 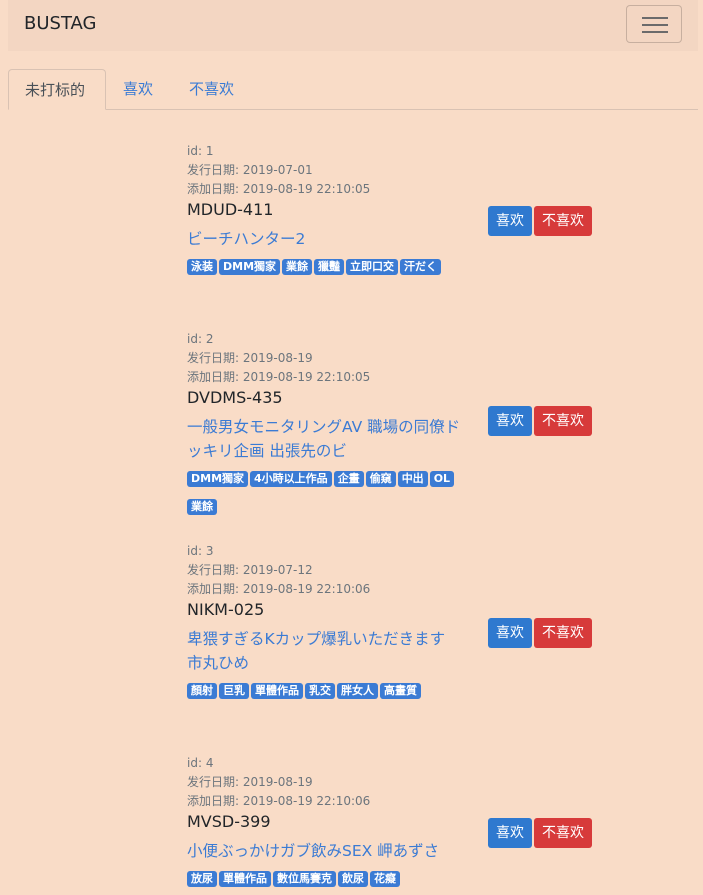 What do you see at coordinates (235, 397) in the screenshot?
I see `item-code: DVDMS-435` at bounding box center [235, 397].